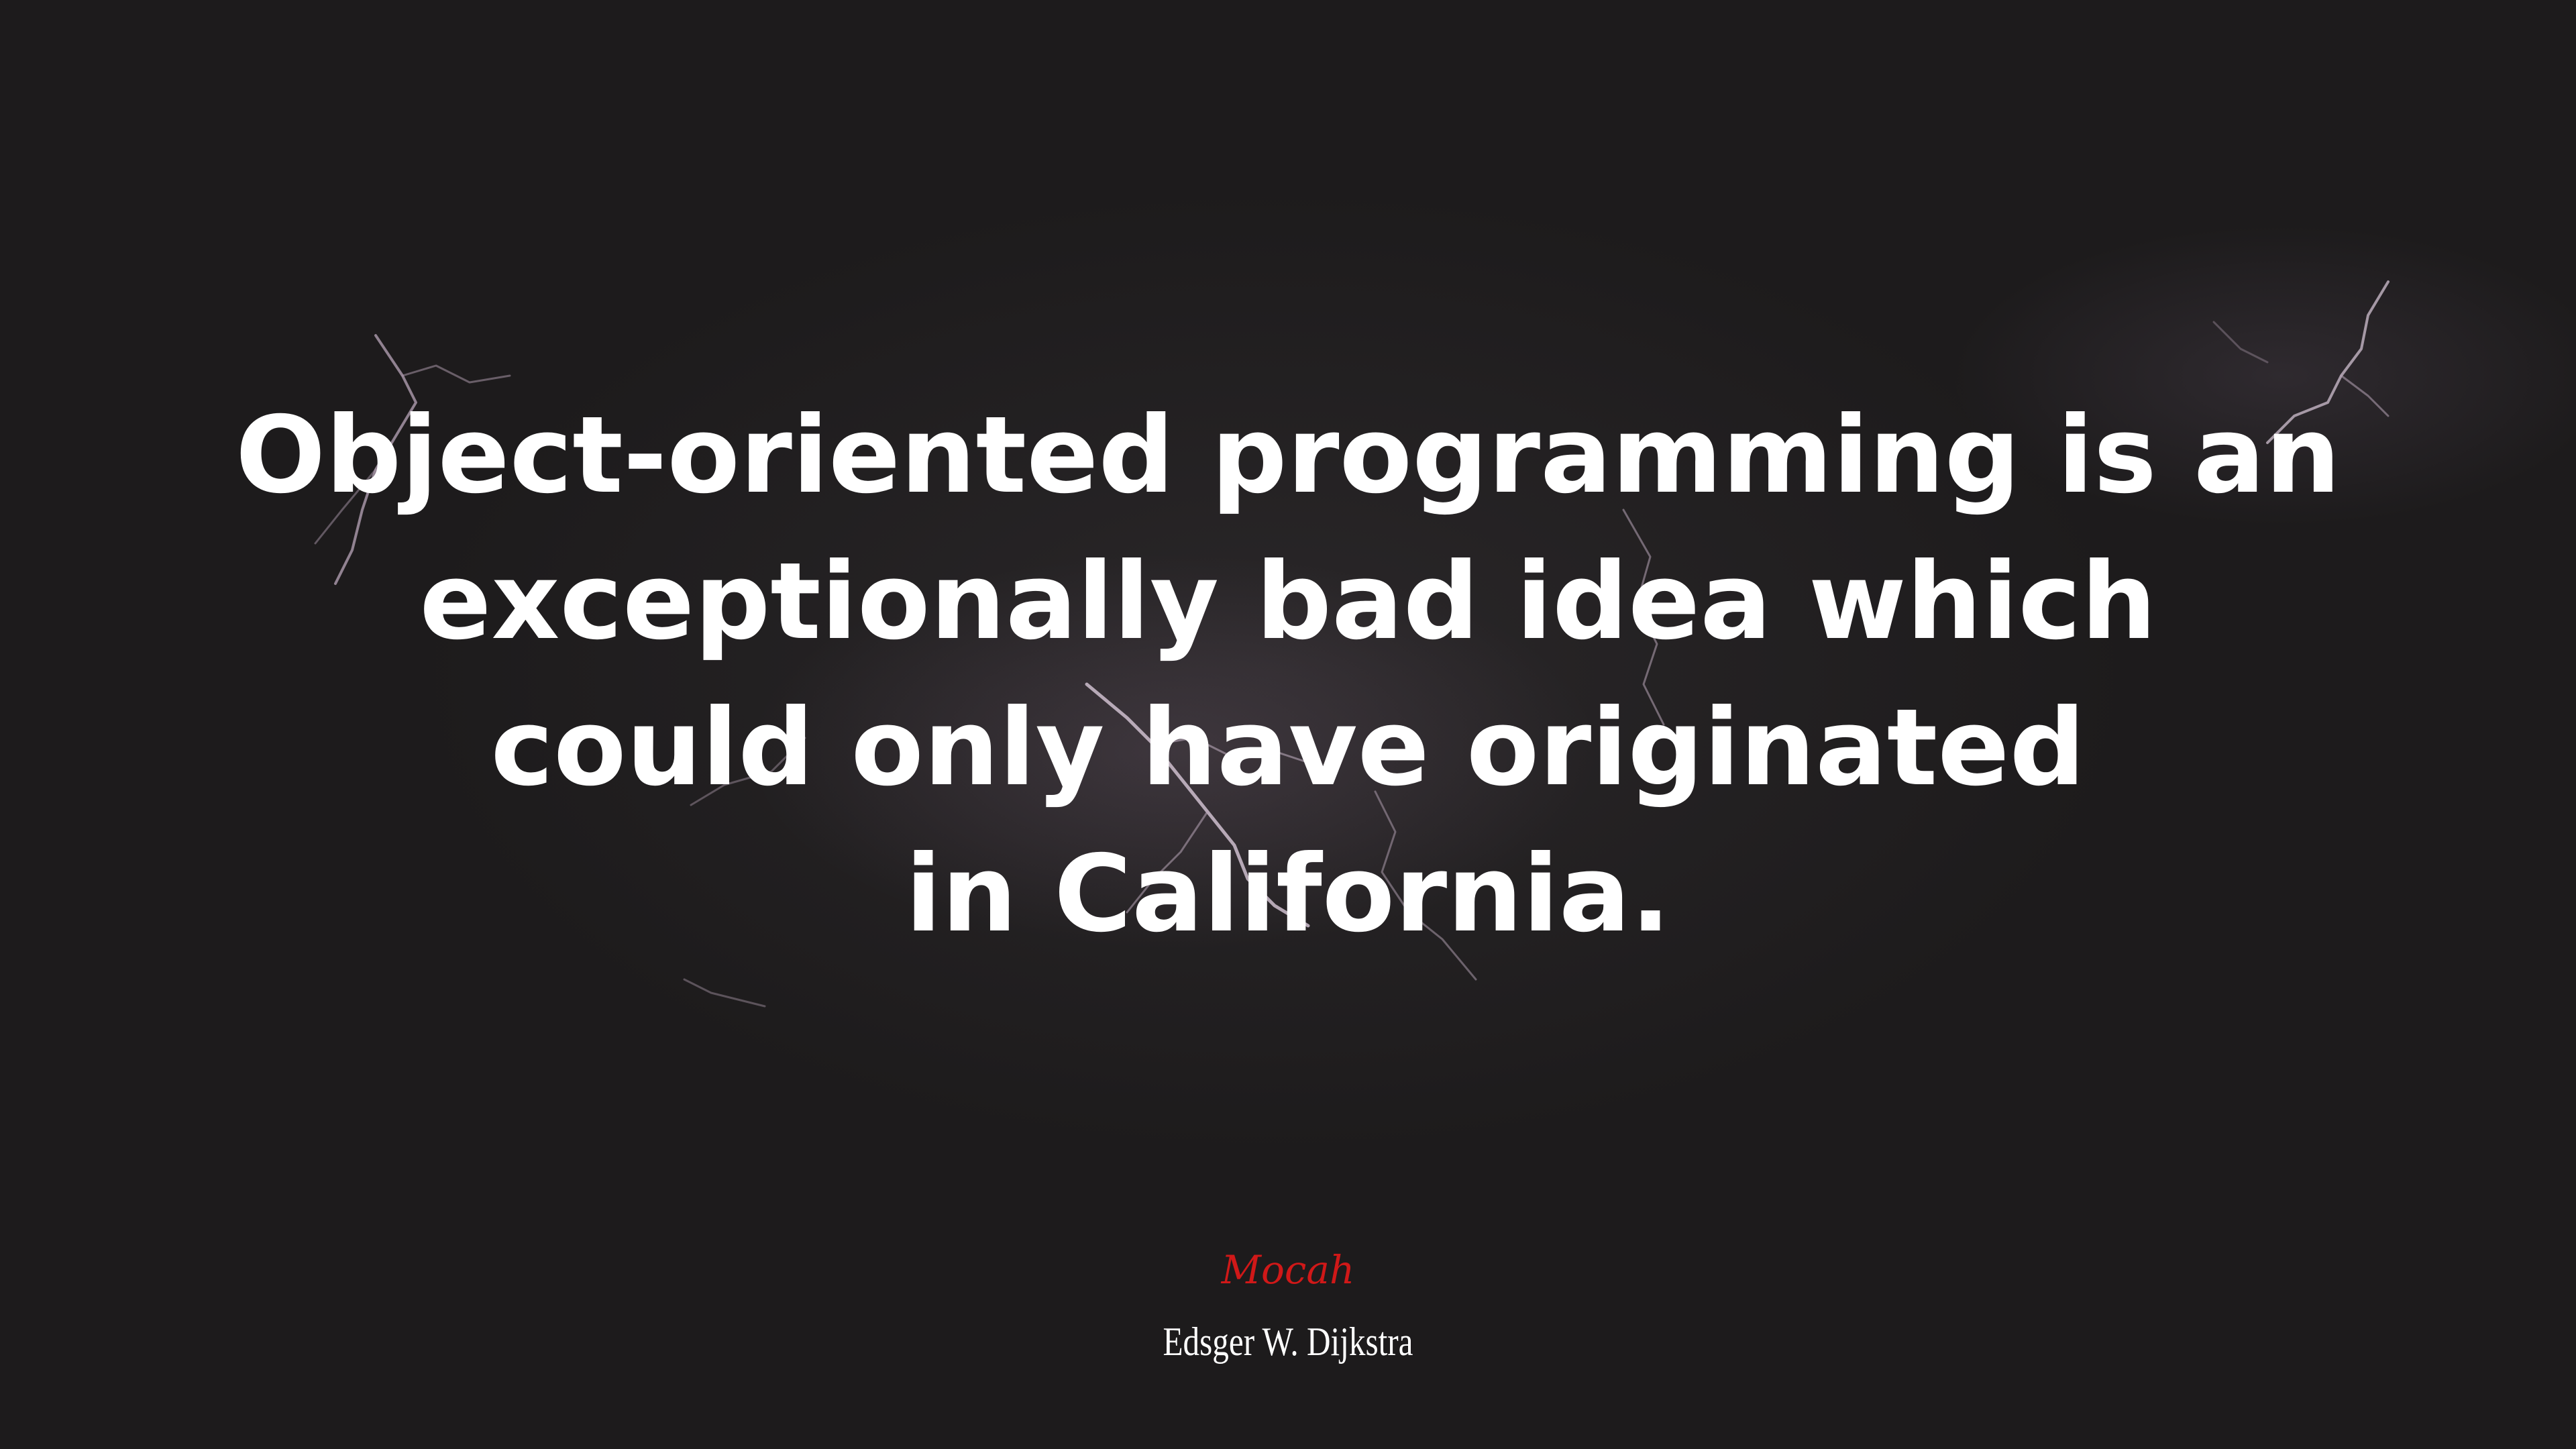 Image resolution: width=2576 pixels, height=1449 pixels. I want to click on brand-logo: Mocah, so click(1288, 1270).